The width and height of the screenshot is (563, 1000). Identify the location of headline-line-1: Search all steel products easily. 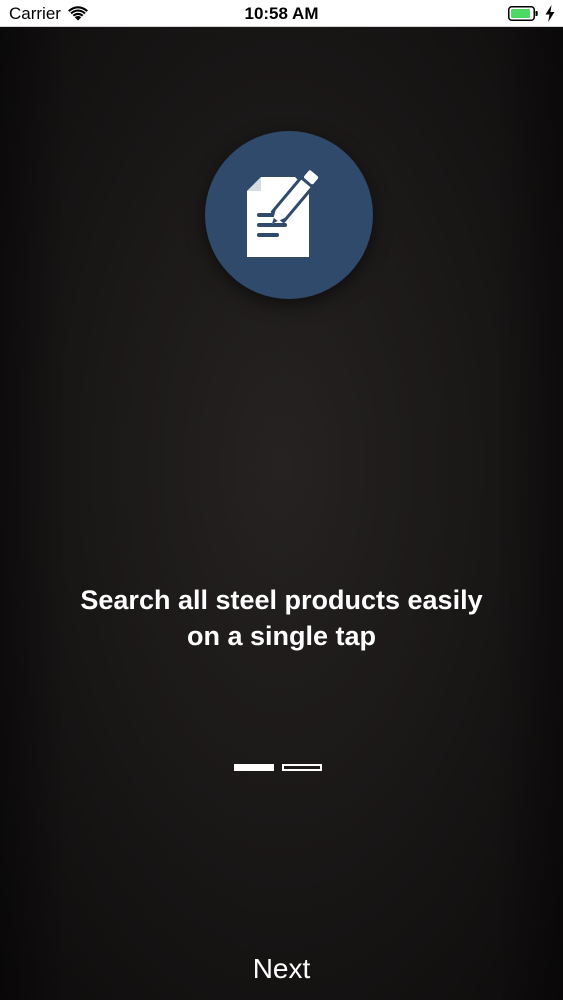
(281, 600).